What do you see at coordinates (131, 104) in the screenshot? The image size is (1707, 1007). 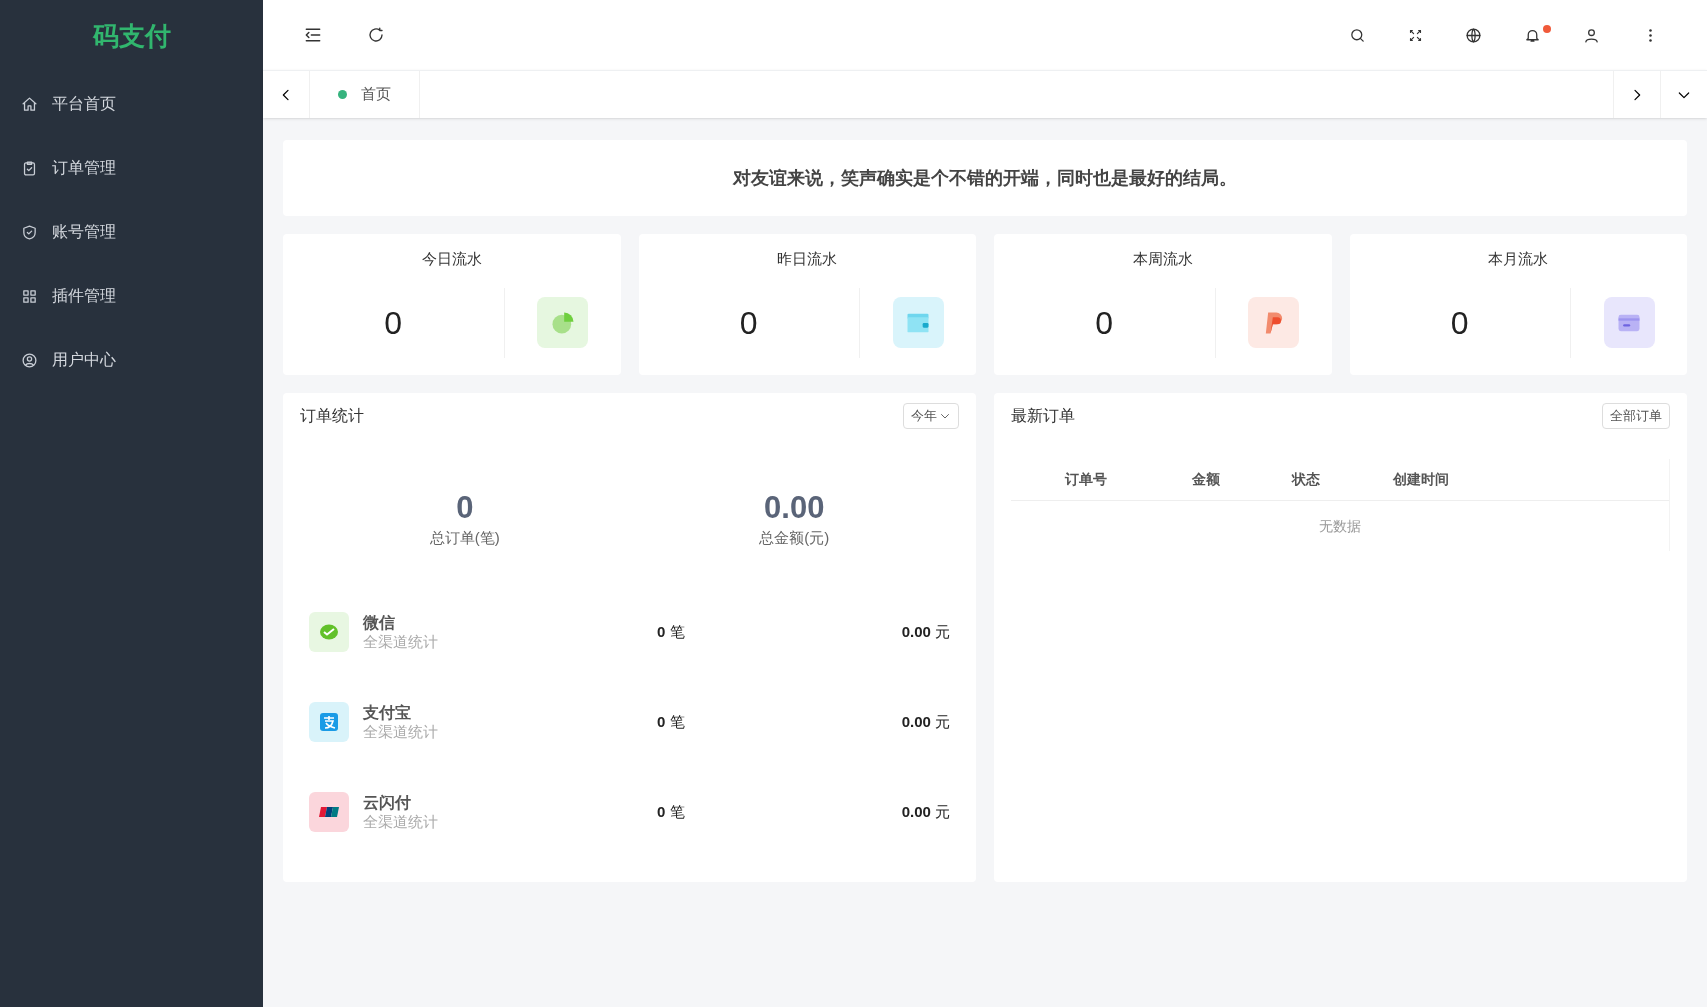 I see `sidebar-item: 平台首页` at bounding box center [131, 104].